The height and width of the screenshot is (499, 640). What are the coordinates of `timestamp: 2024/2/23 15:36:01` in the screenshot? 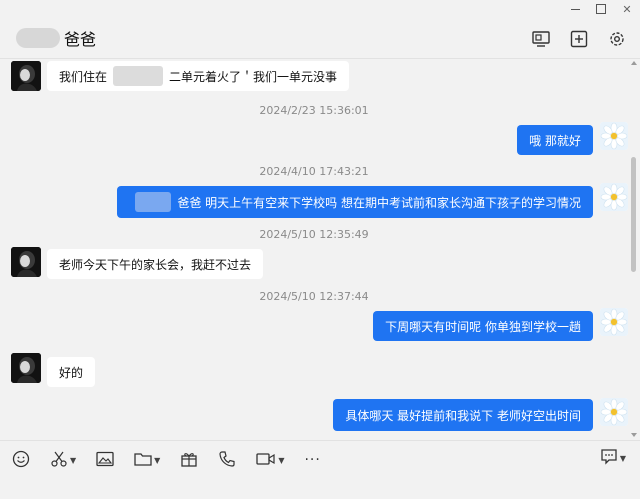 It's located at (314, 110).